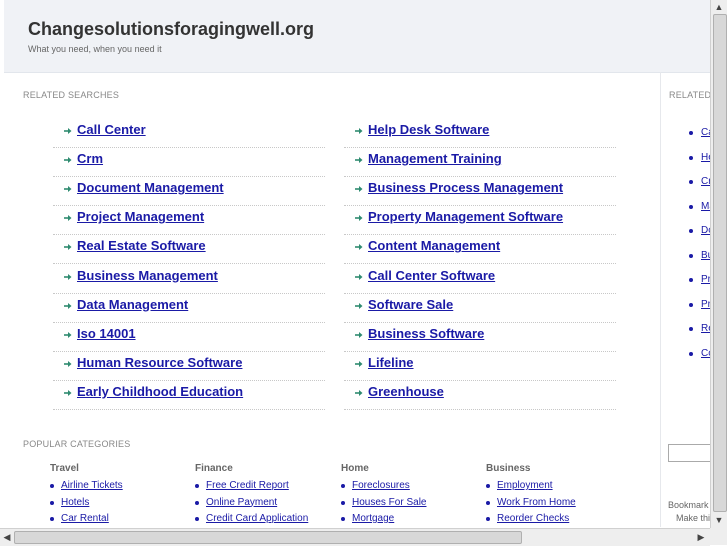 This screenshot has width=727, height=546. I want to click on category-link: Houses For Sale, so click(389, 502).